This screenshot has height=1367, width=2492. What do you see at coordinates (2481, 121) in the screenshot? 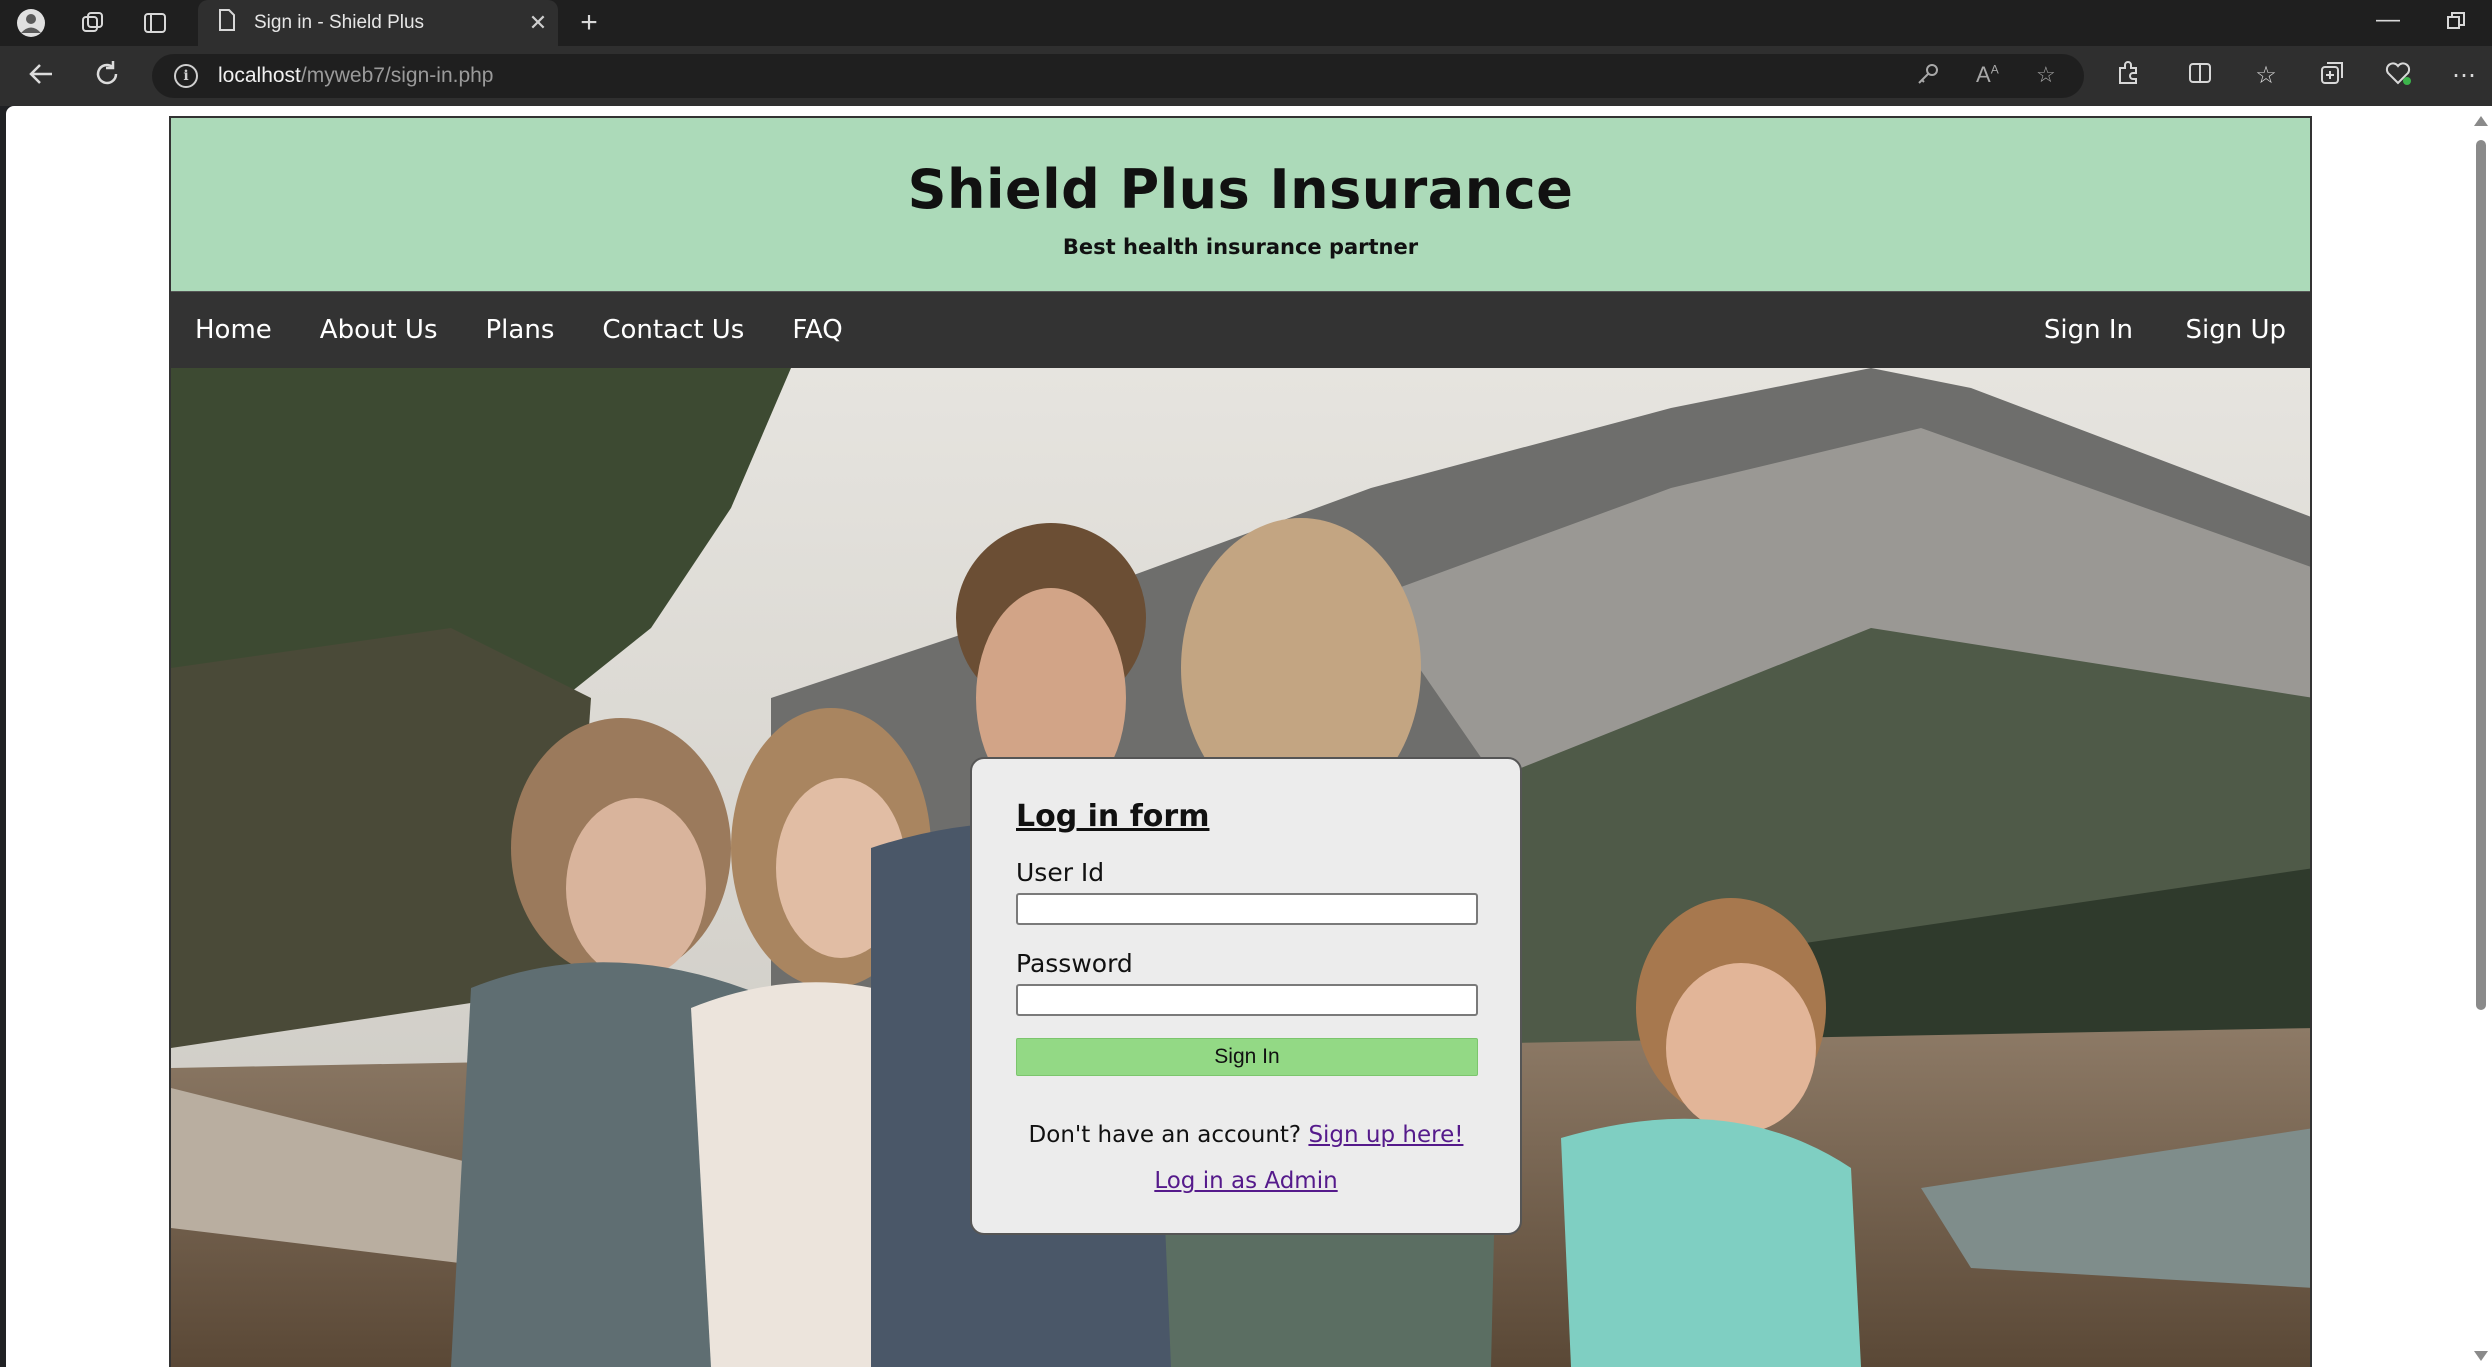
I see `scroll-up-arrow` at bounding box center [2481, 121].